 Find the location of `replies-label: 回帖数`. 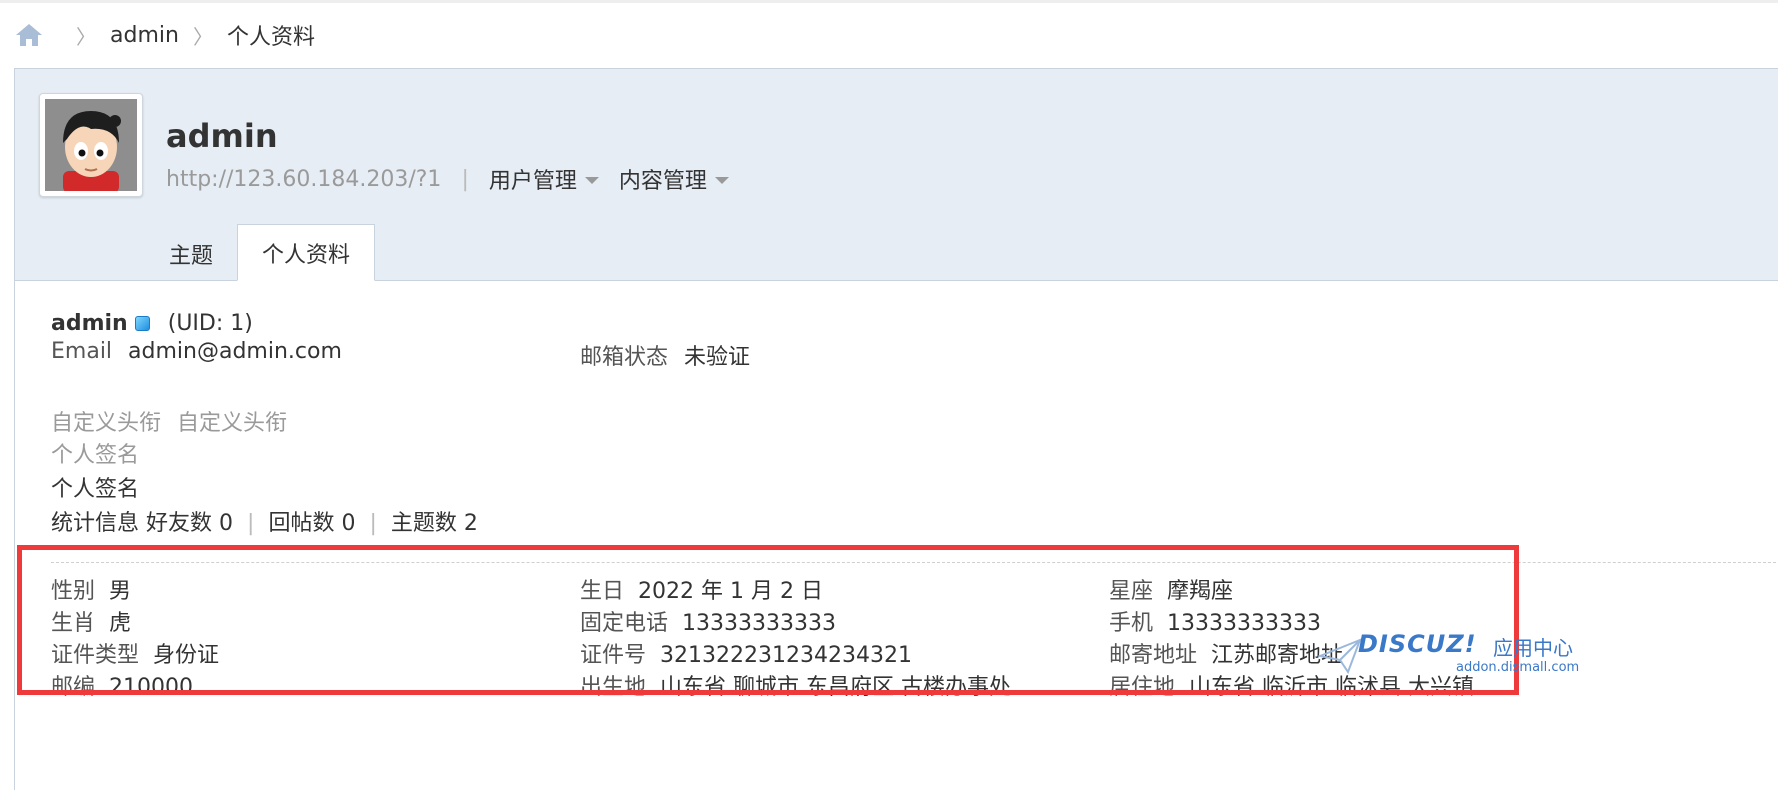

replies-label: 回帖数 is located at coordinates (301, 523).